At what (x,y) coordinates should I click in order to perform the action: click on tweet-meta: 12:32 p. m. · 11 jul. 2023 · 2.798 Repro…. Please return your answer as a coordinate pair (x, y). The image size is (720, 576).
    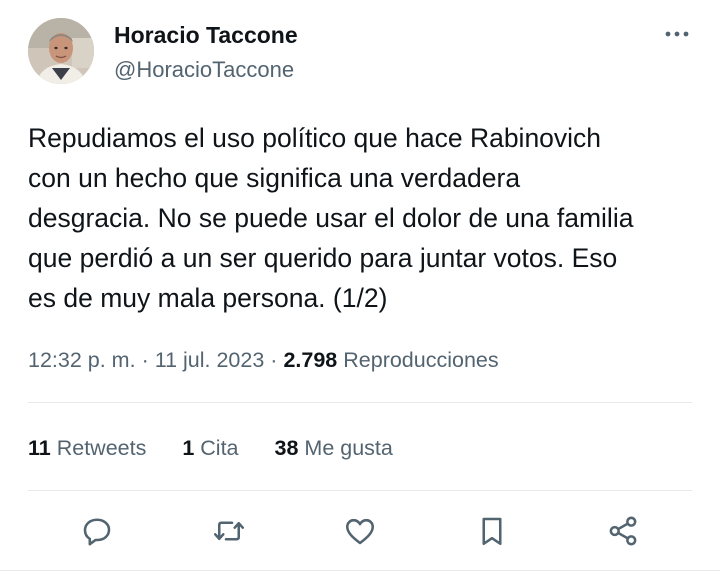
    Looking at the image, I should click on (263, 360).